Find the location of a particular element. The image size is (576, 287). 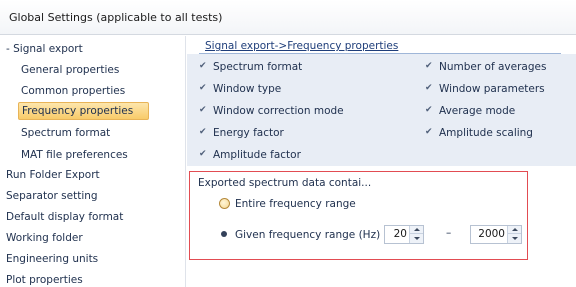

tree-item-plot-properties: Plot properties is located at coordinates (44, 279).